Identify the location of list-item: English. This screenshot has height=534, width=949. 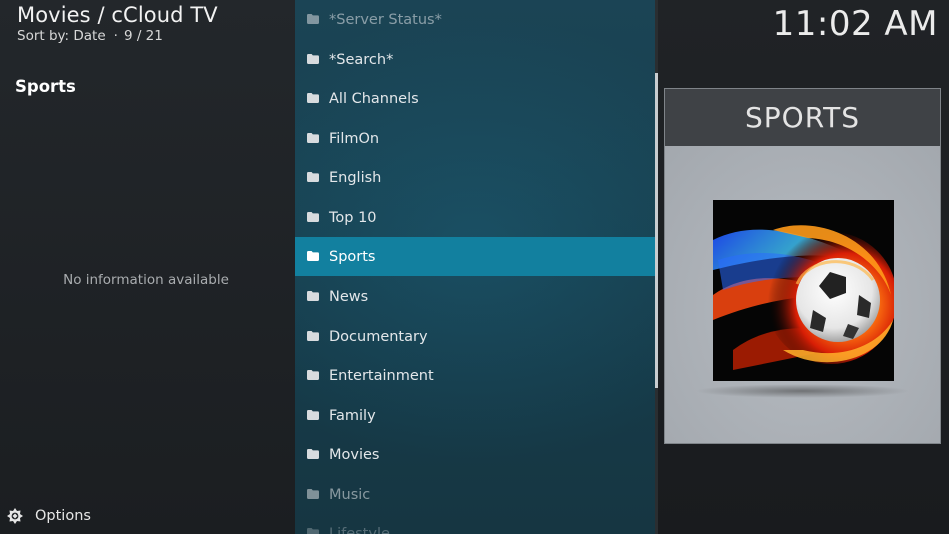
(475, 177).